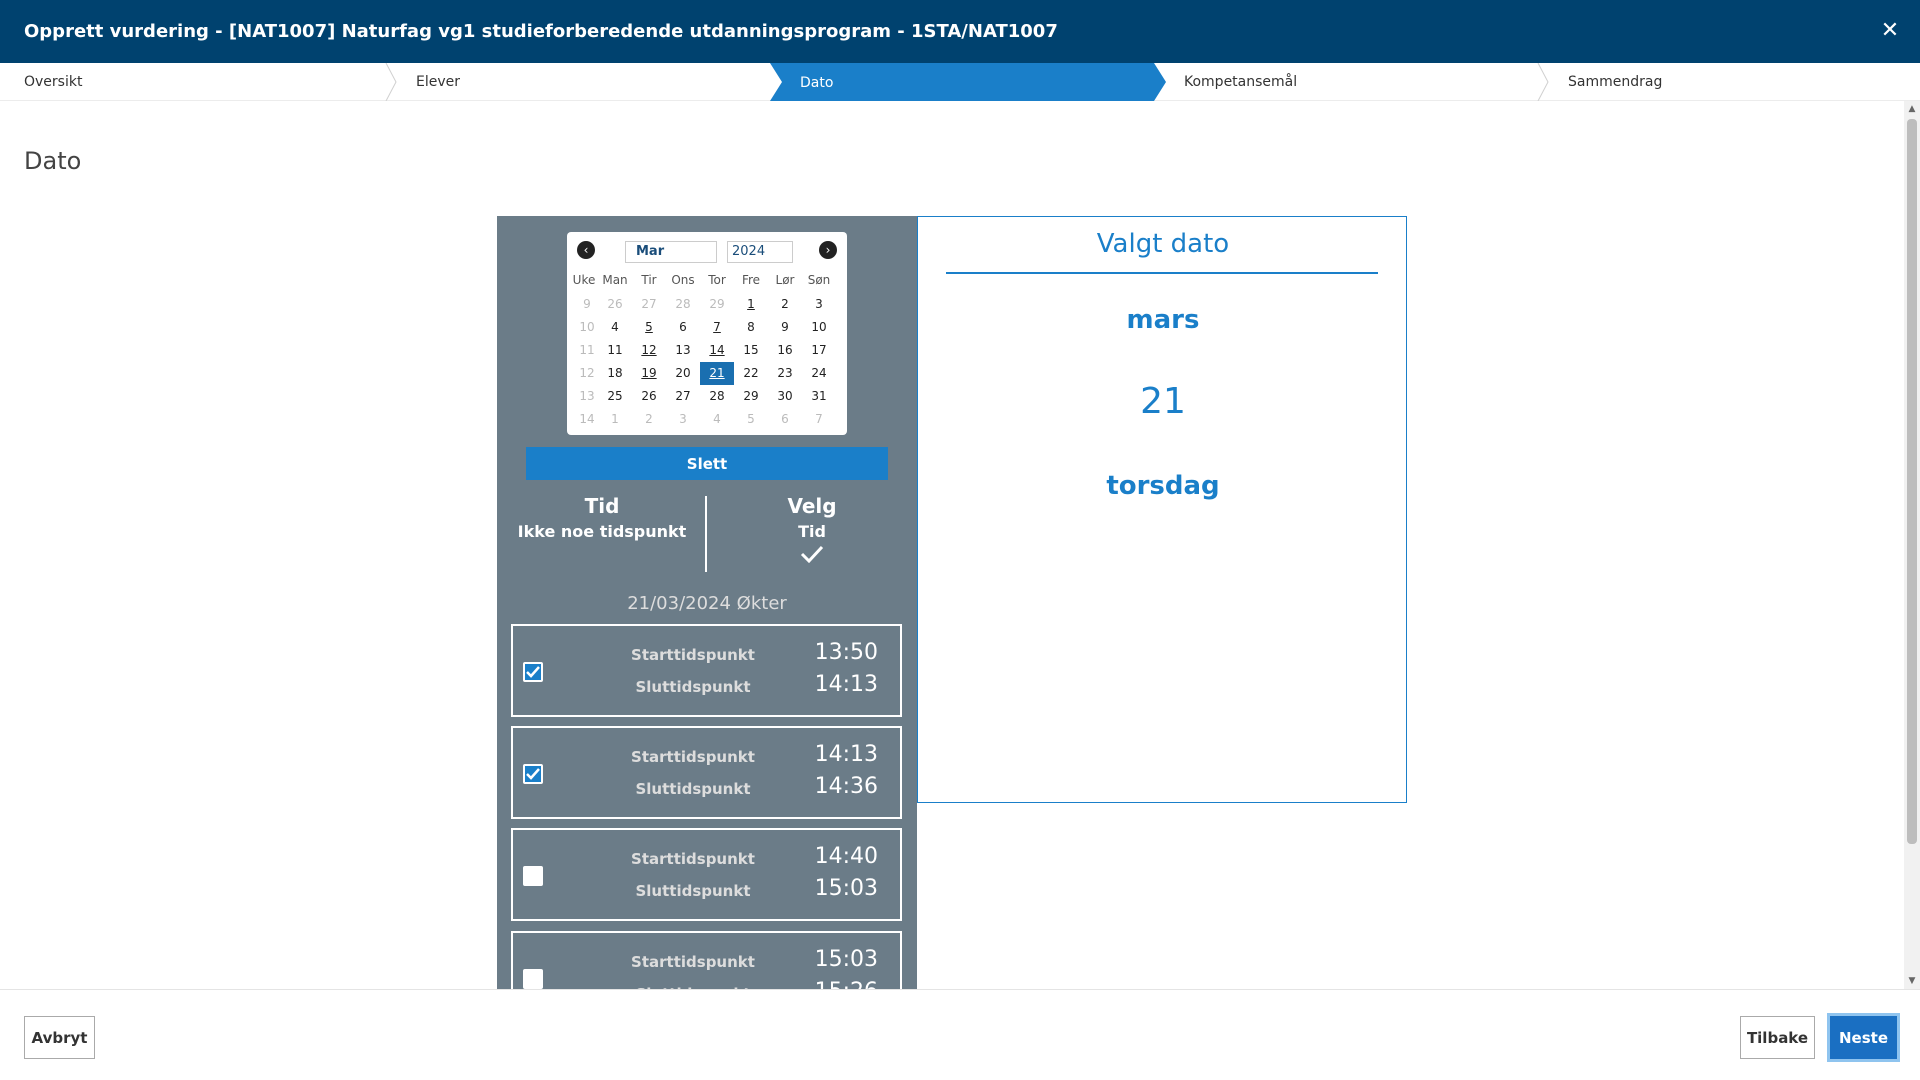  What do you see at coordinates (615, 396) in the screenshot?
I see `calendar-day: 25` at bounding box center [615, 396].